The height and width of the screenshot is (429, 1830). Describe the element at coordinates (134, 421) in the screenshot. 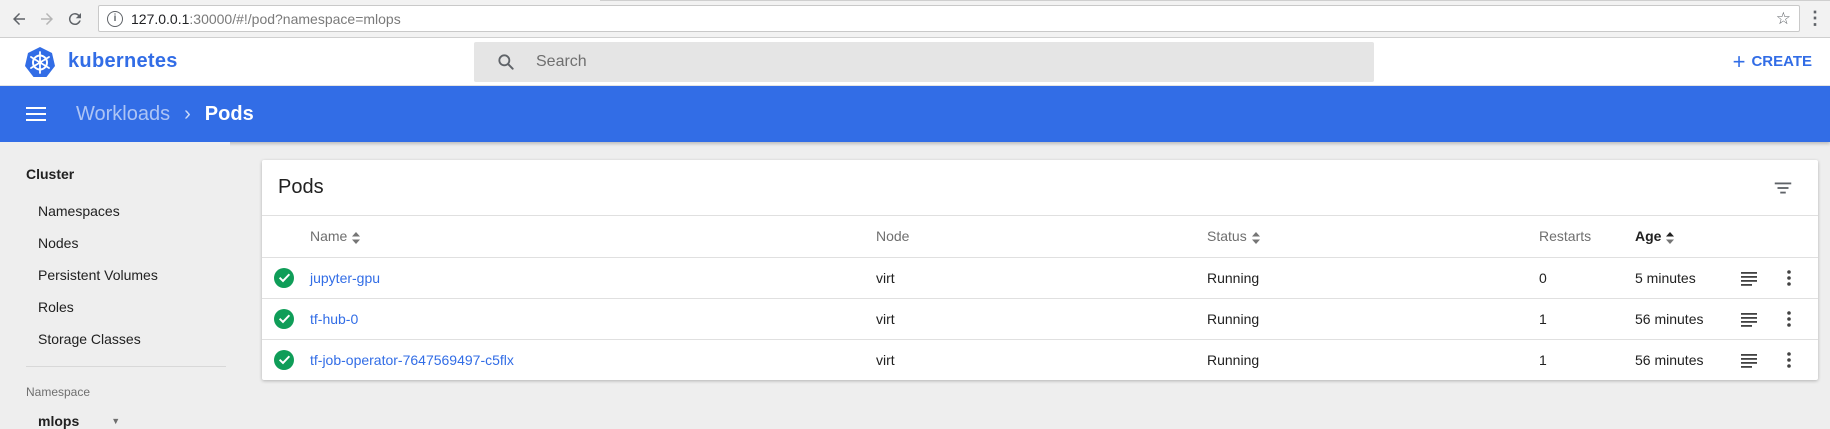

I see `namespace-select: mlops ▼` at that location.